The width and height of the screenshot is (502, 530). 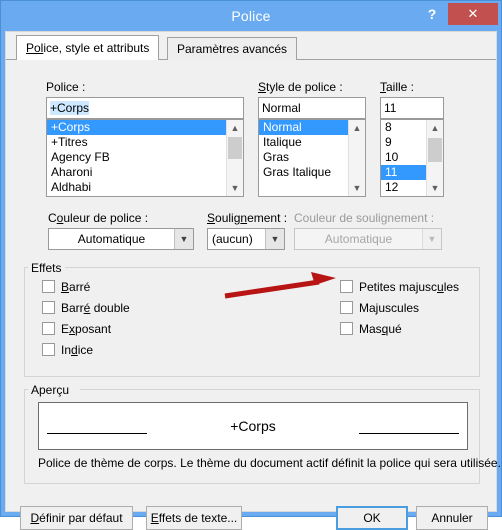 I want to click on list-item: Normal, so click(x=303, y=127).